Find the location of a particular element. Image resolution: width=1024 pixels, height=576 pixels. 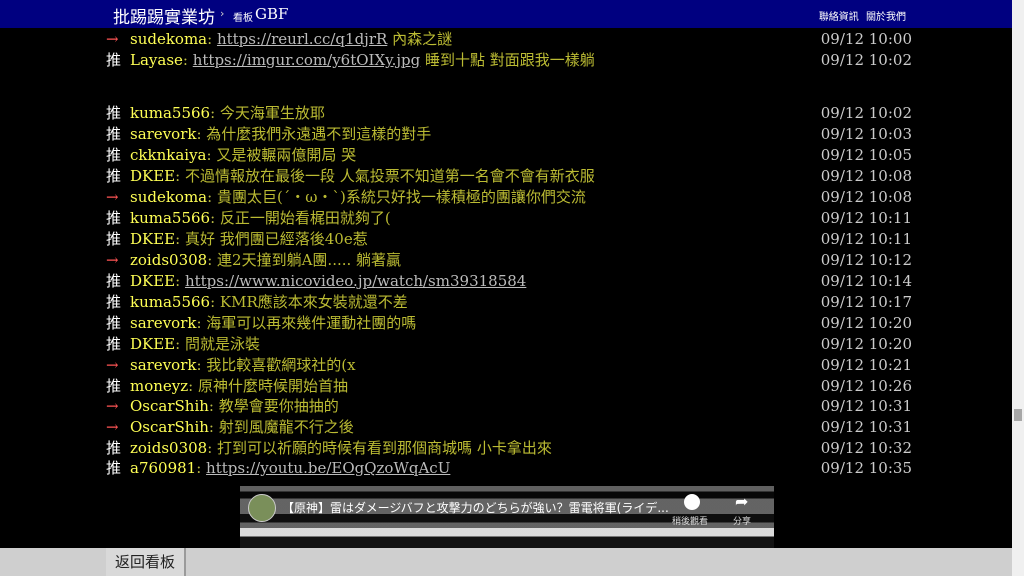

scrollbar-thumb is located at coordinates (1018, 415).